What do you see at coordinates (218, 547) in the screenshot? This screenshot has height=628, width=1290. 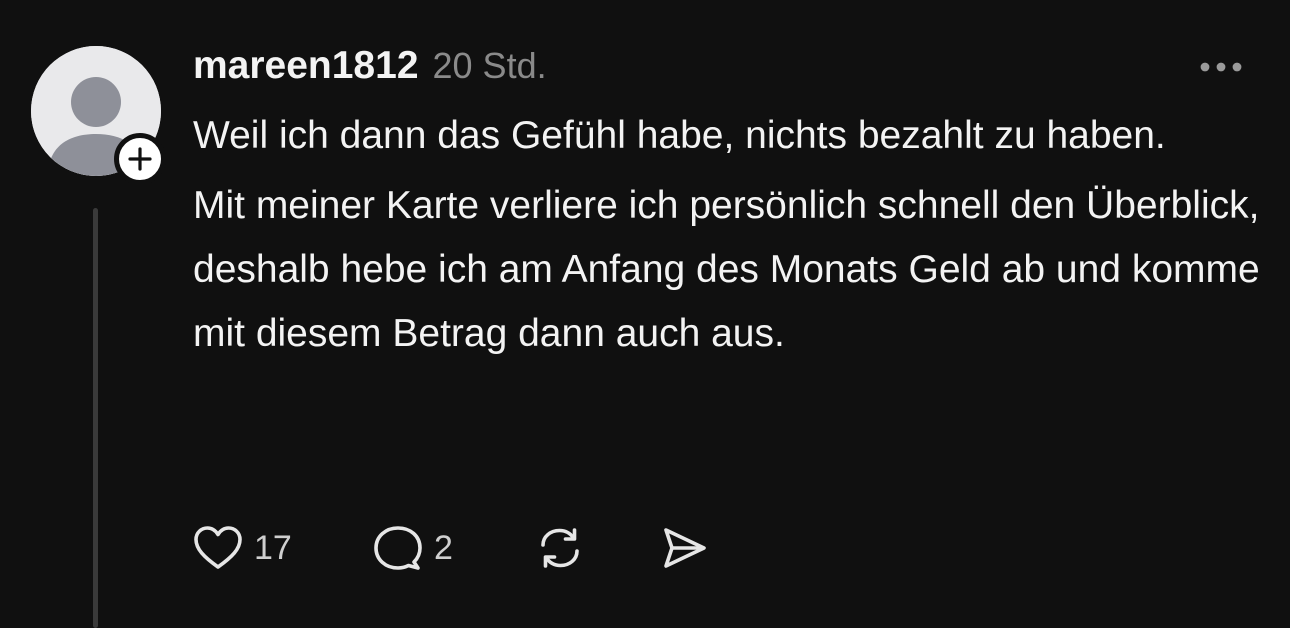 I see `heart-icon` at bounding box center [218, 547].